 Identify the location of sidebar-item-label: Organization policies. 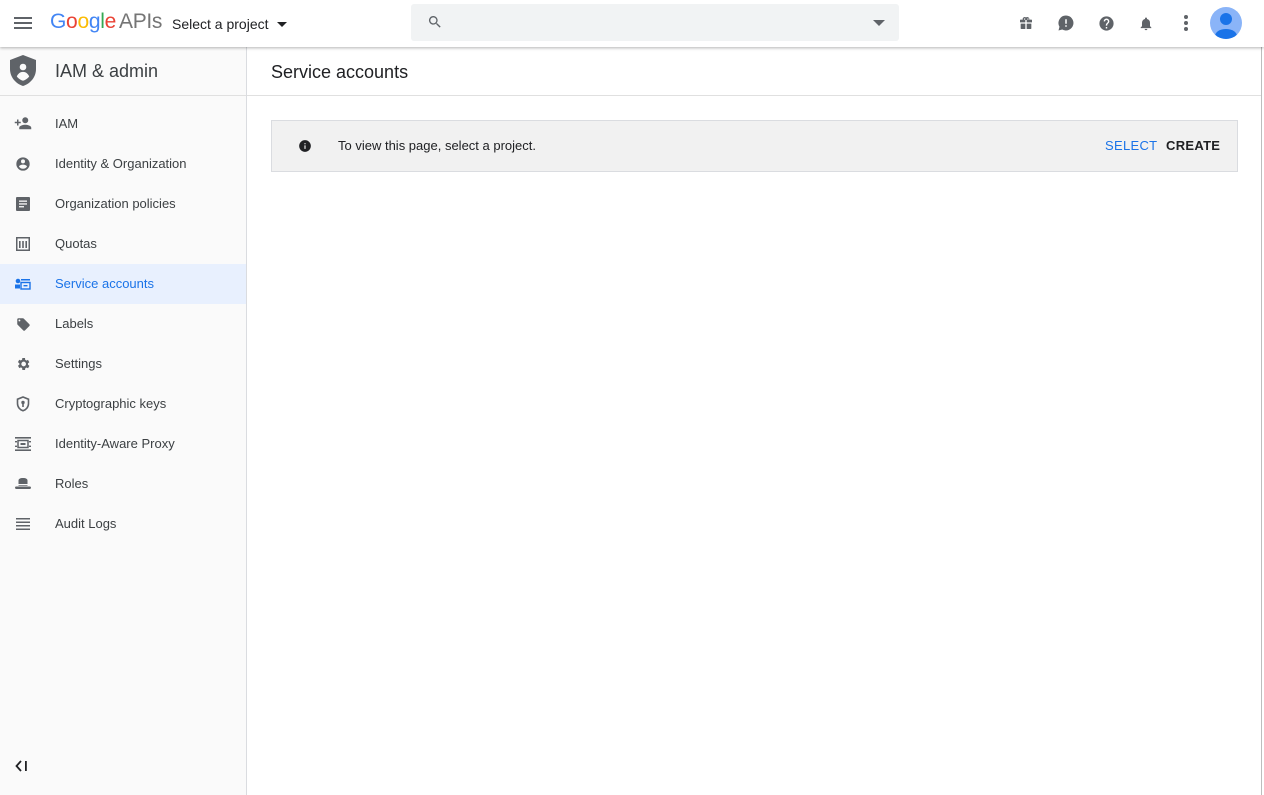
(115, 203).